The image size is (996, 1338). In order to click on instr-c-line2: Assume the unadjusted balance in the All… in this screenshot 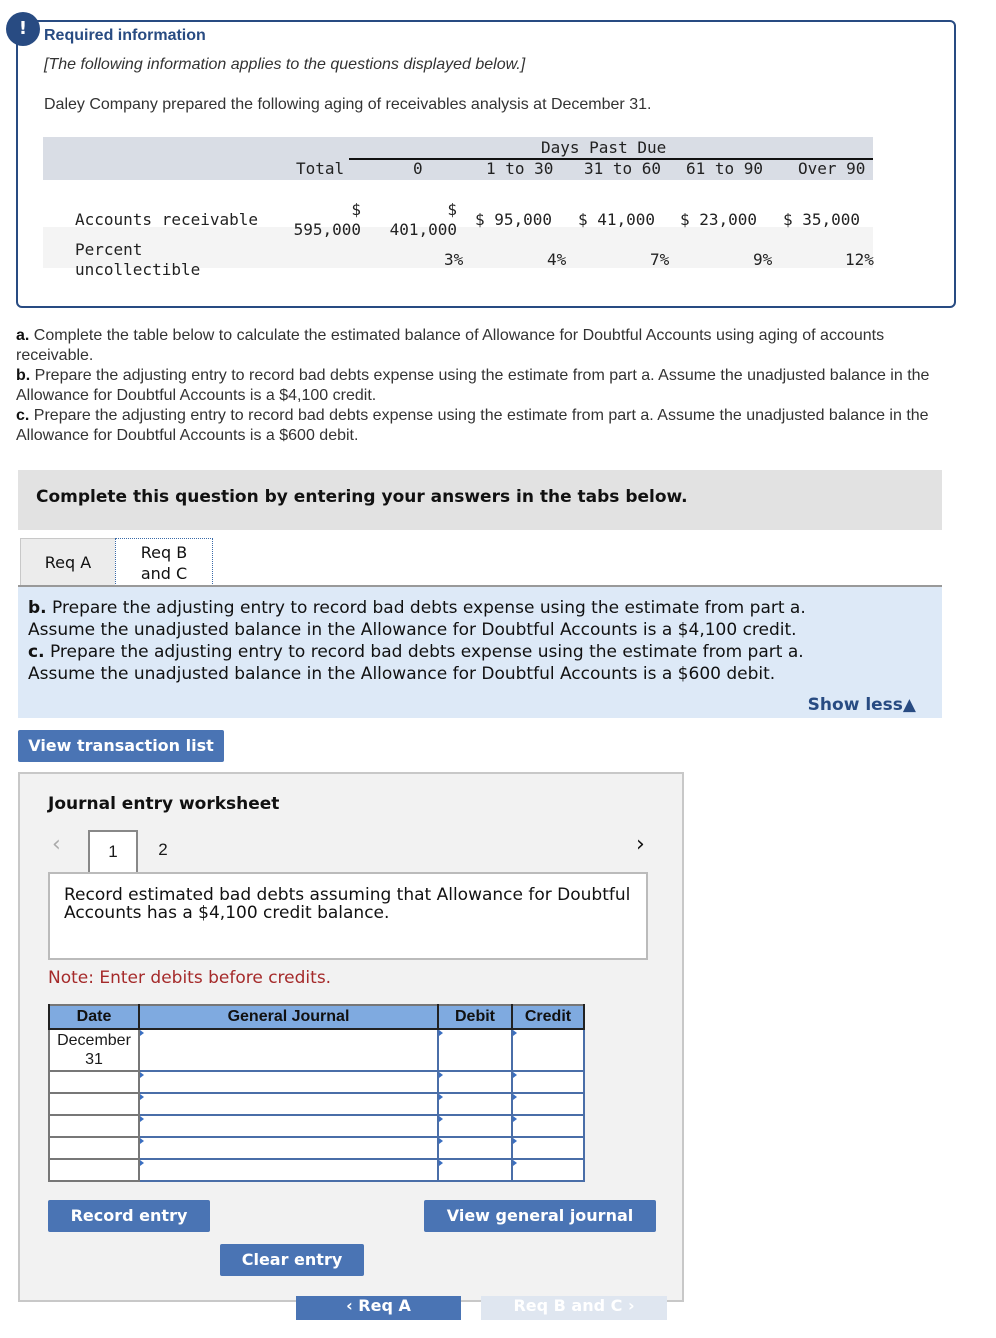, I will do `click(402, 674)`.